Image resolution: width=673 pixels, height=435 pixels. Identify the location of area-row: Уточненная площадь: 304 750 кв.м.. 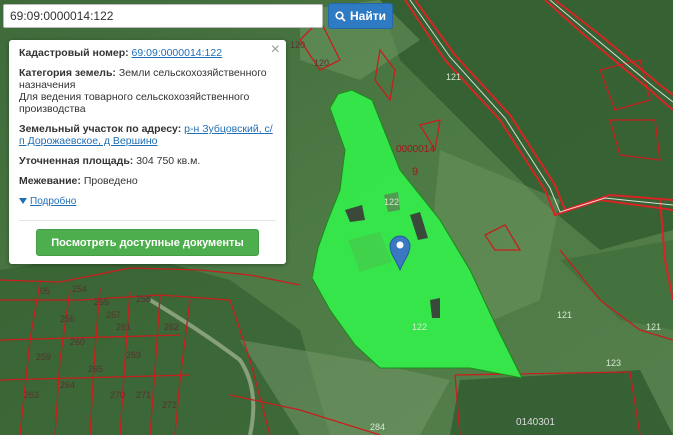
(147, 161).